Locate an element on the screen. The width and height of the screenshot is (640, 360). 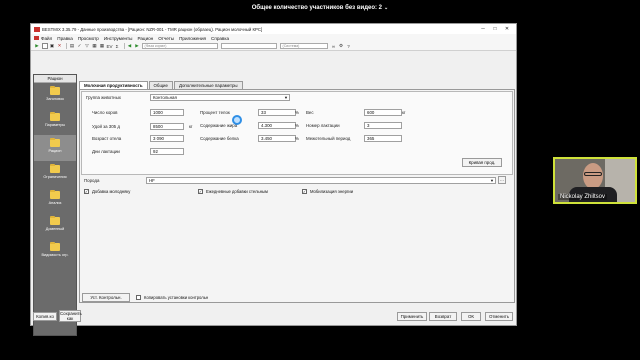
menu-tools: Инструменты is located at coordinates (118, 38).